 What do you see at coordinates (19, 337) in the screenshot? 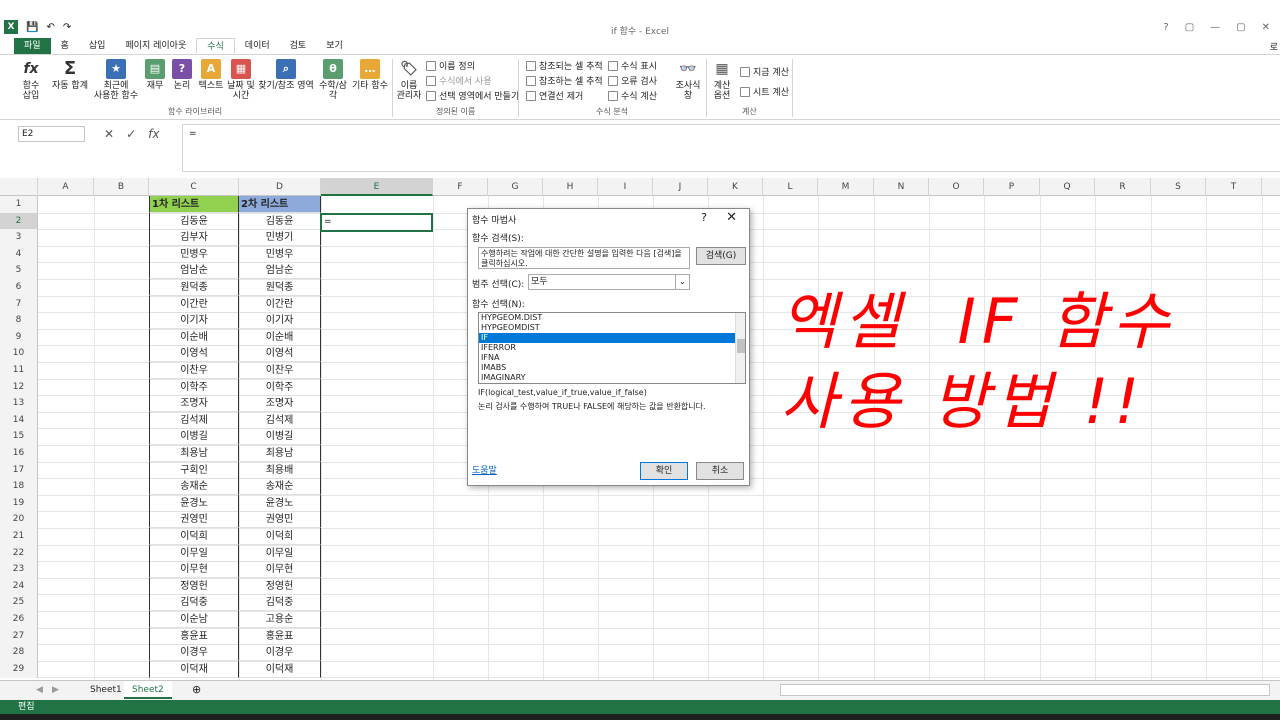
I see `row-header: 9` at bounding box center [19, 337].